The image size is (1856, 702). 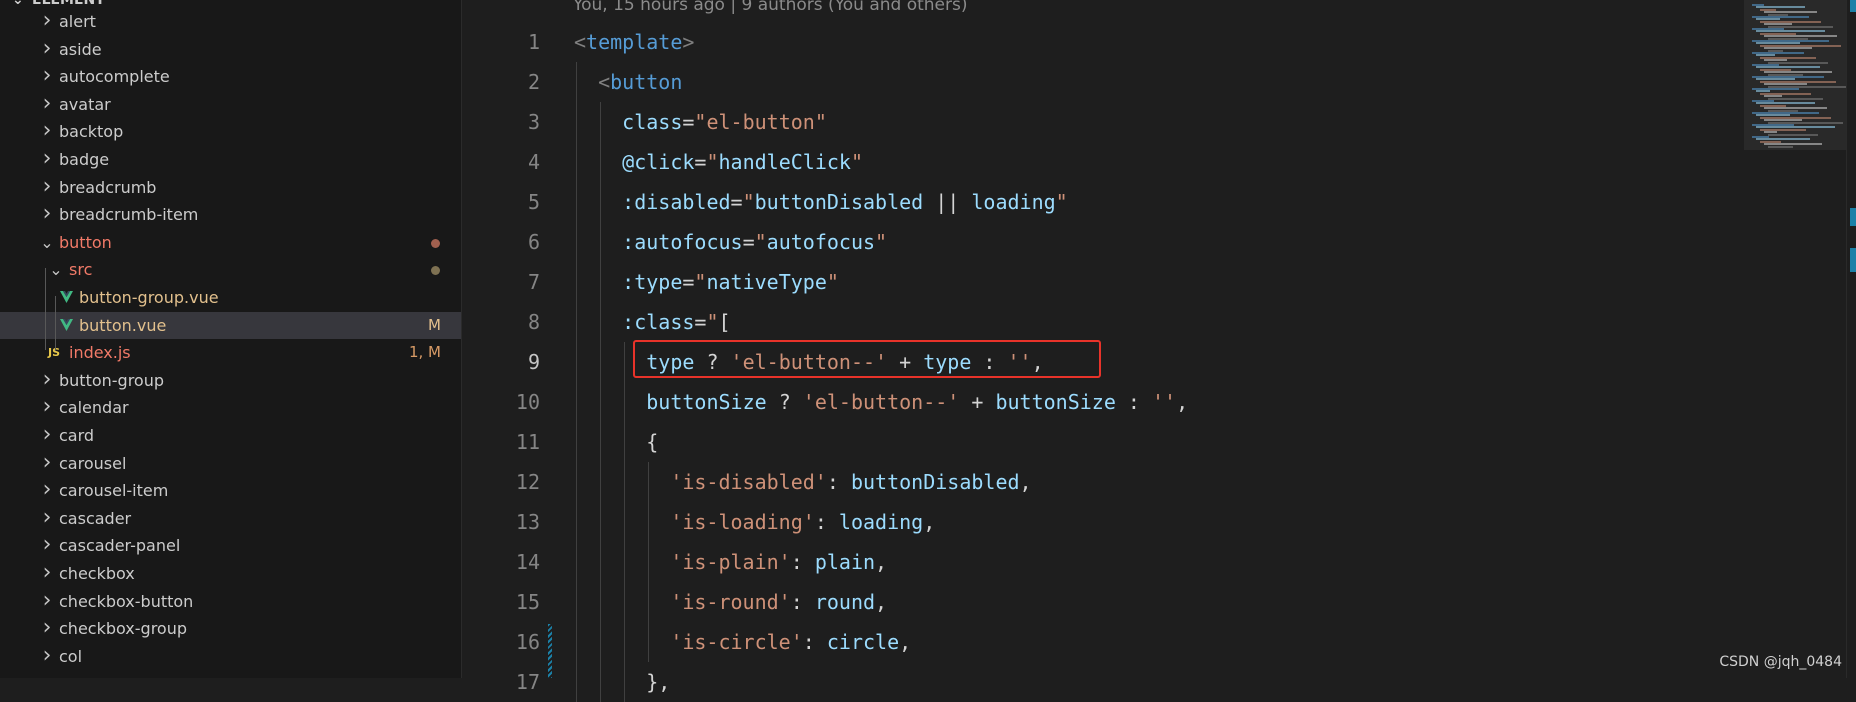 I want to click on js-file-icon: JS, so click(x=54, y=353).